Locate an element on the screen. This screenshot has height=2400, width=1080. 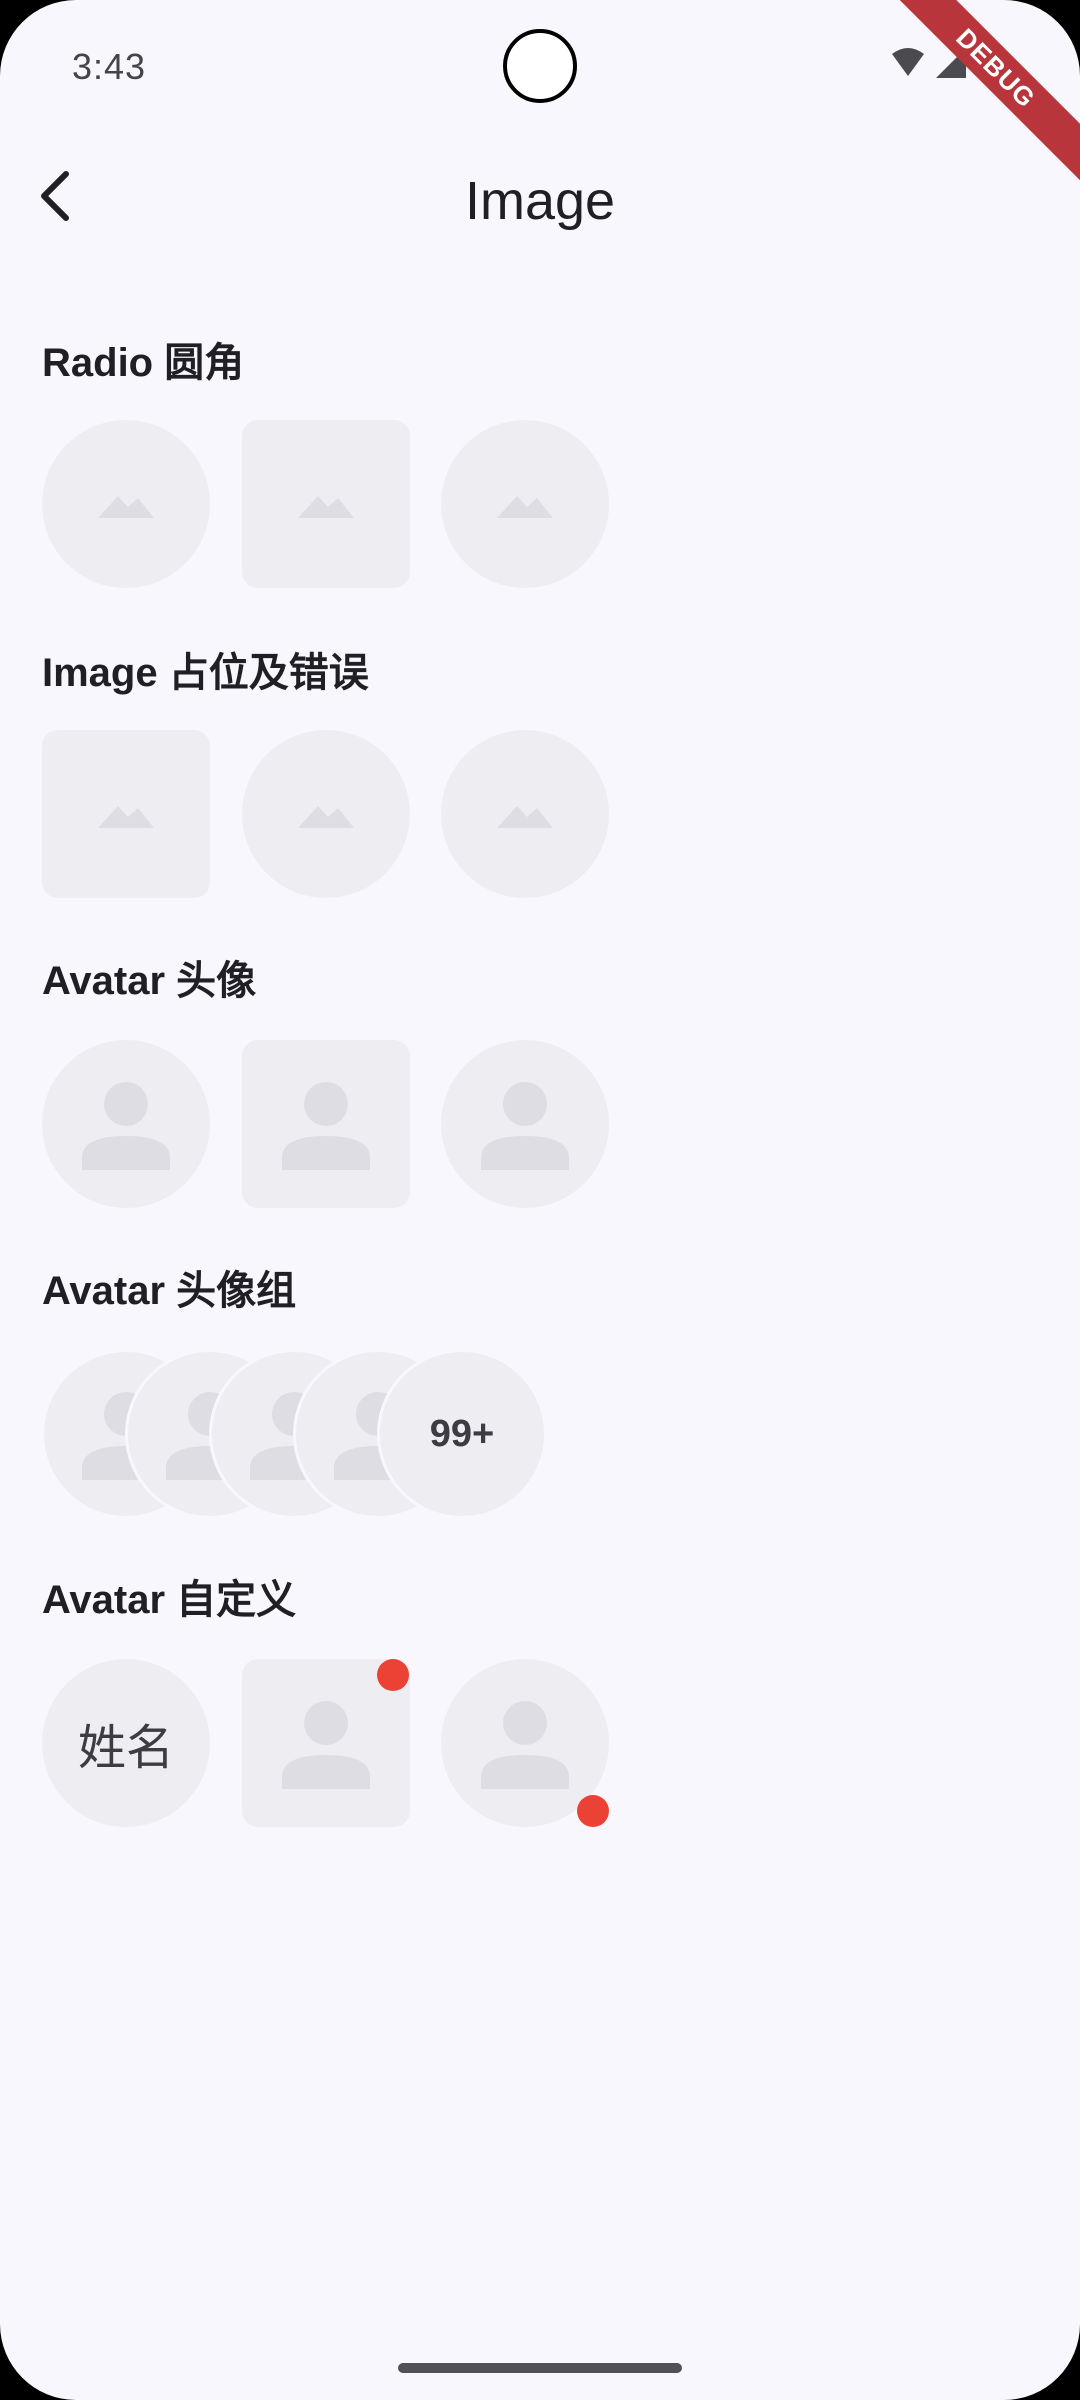
section-title-avatar-group: Avatar 头像组 is located at coordinates (169, 1291).